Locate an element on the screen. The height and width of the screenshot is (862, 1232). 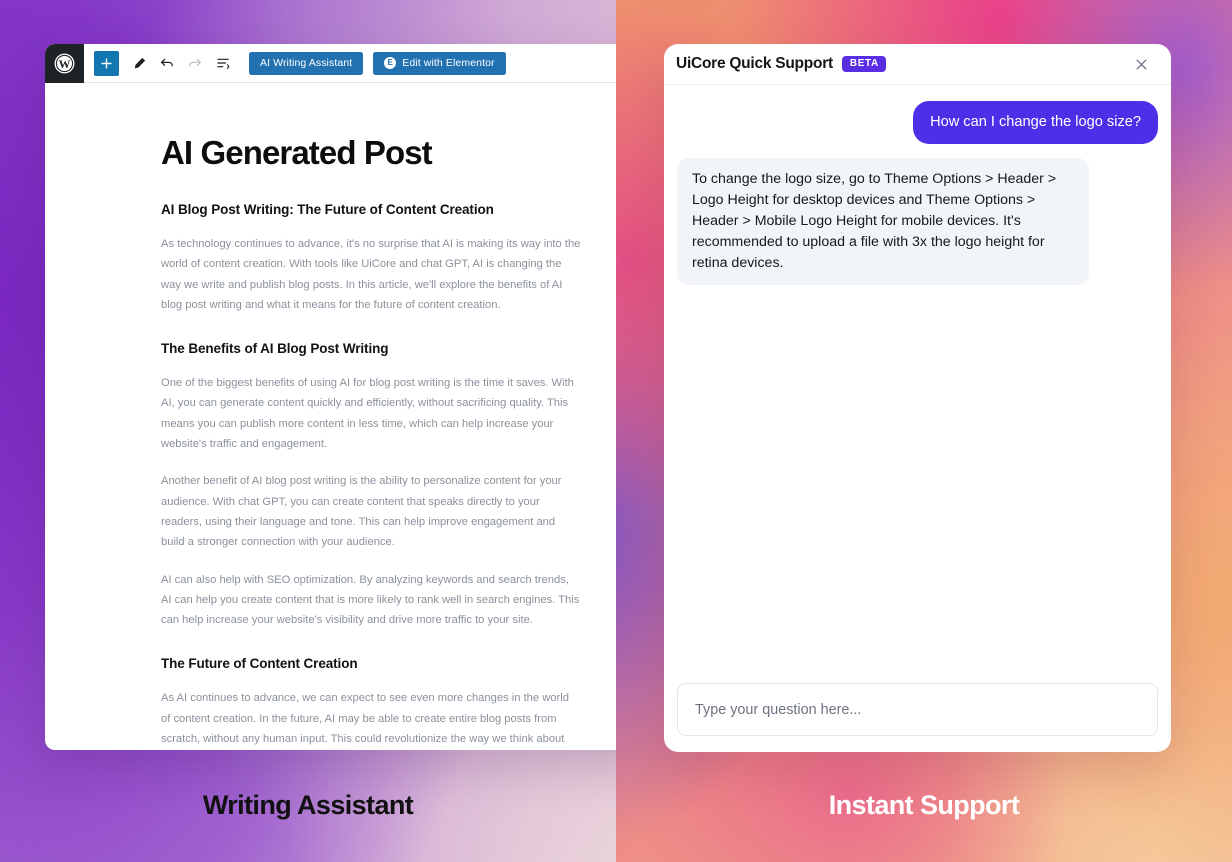
pencil-icon is located at coordinates (139, 63).